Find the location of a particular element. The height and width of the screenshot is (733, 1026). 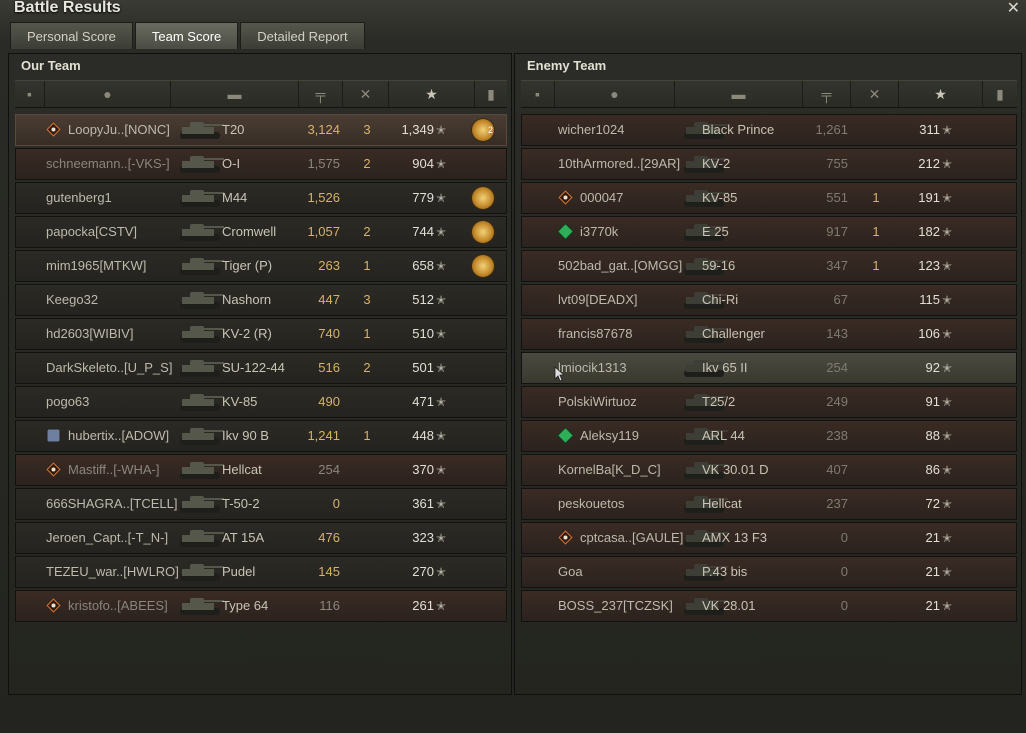

damage-value: 1,261 is located at coordinates (831, 129).